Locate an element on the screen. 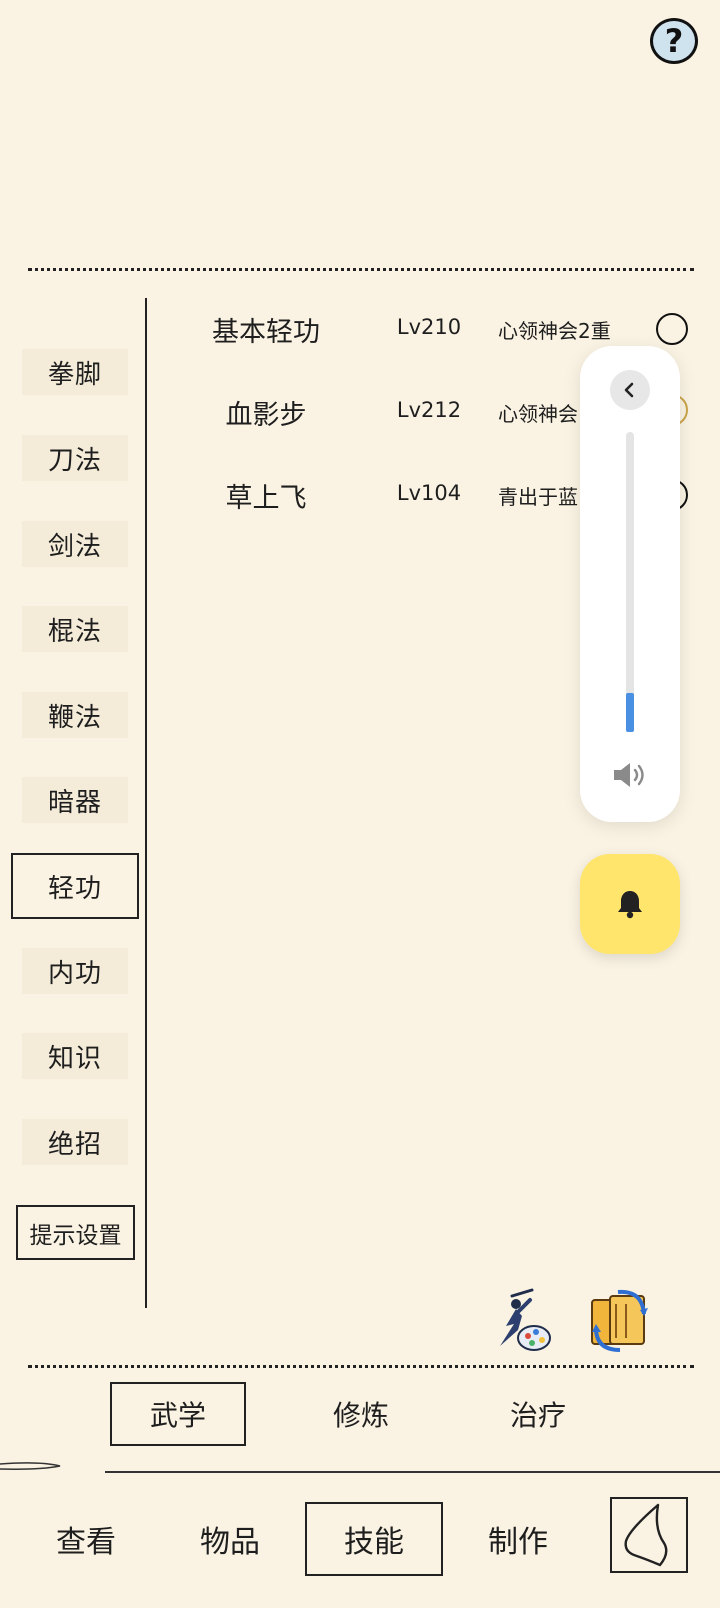  category-label: 鞭法 is located at coordinates (74, 717).